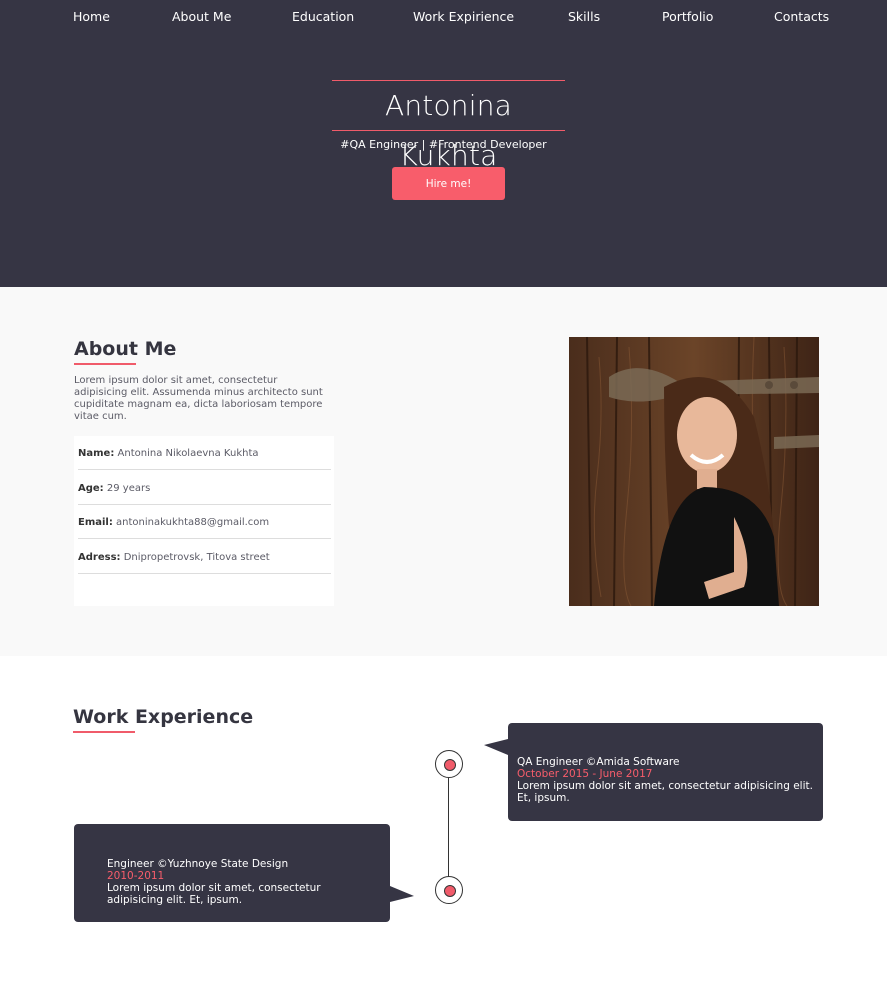 The height and width of the screenshot is (982, 887). What do you see at coordinates (128, 488) in the screenshot?
I see `info-value: 29 years` at bounding box center [128, 488].